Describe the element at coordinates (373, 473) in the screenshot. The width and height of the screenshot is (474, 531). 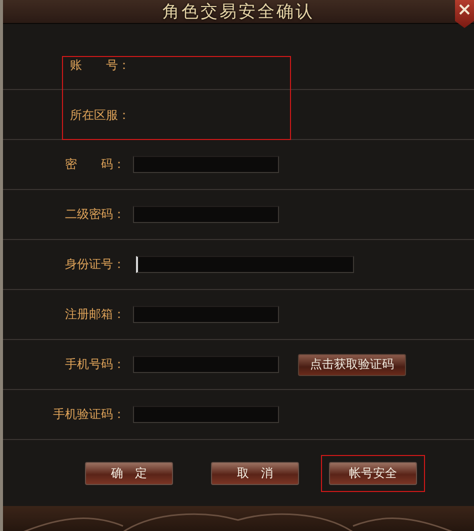
I see `dialog-button: 帐号安全` at that location.